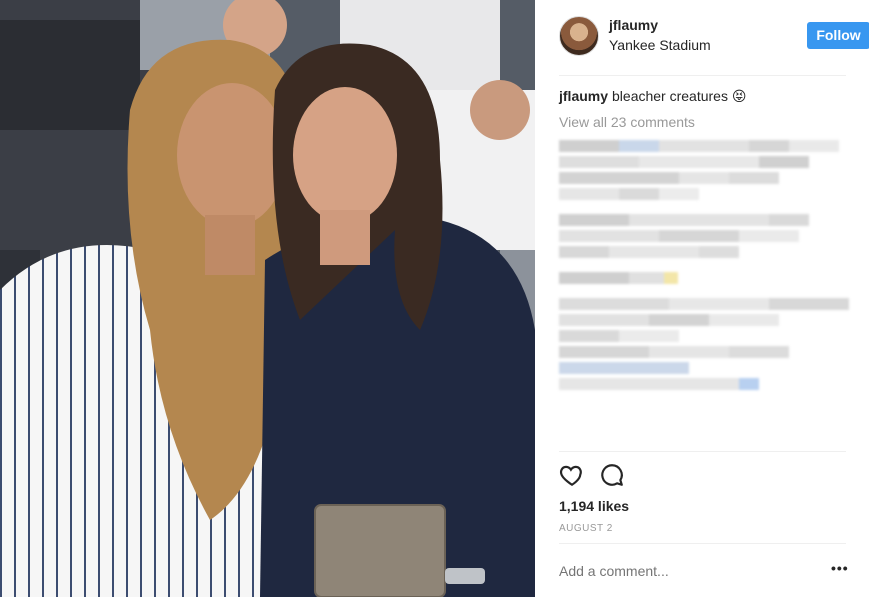  What do you see at coordinates (586, 528) in the screenshot?
I see `post-date: AUGUST 2` at bounding box center [586, 528].